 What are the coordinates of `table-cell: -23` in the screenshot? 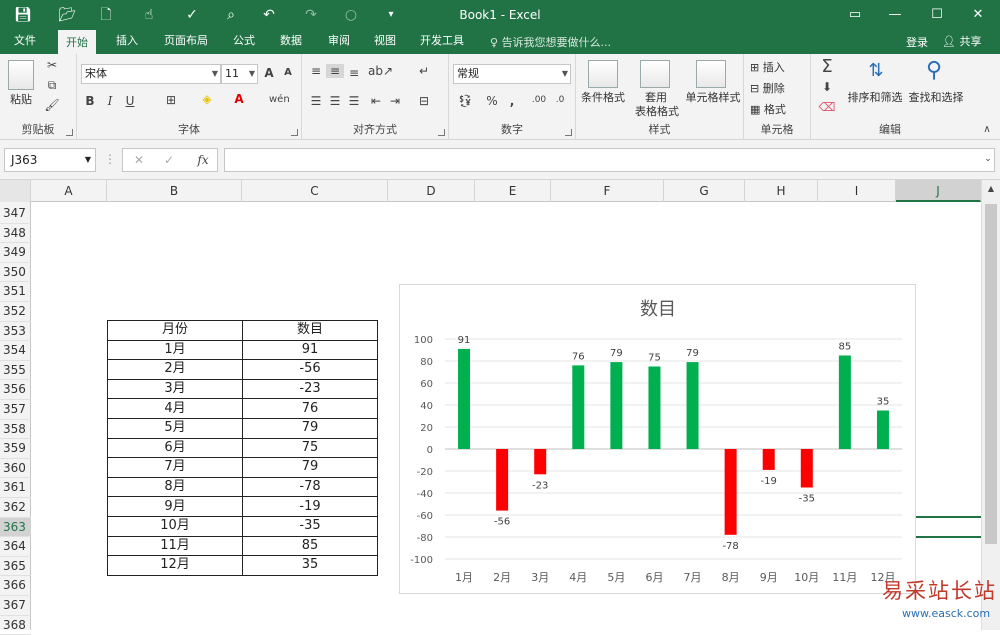 It's located at (310, 389).